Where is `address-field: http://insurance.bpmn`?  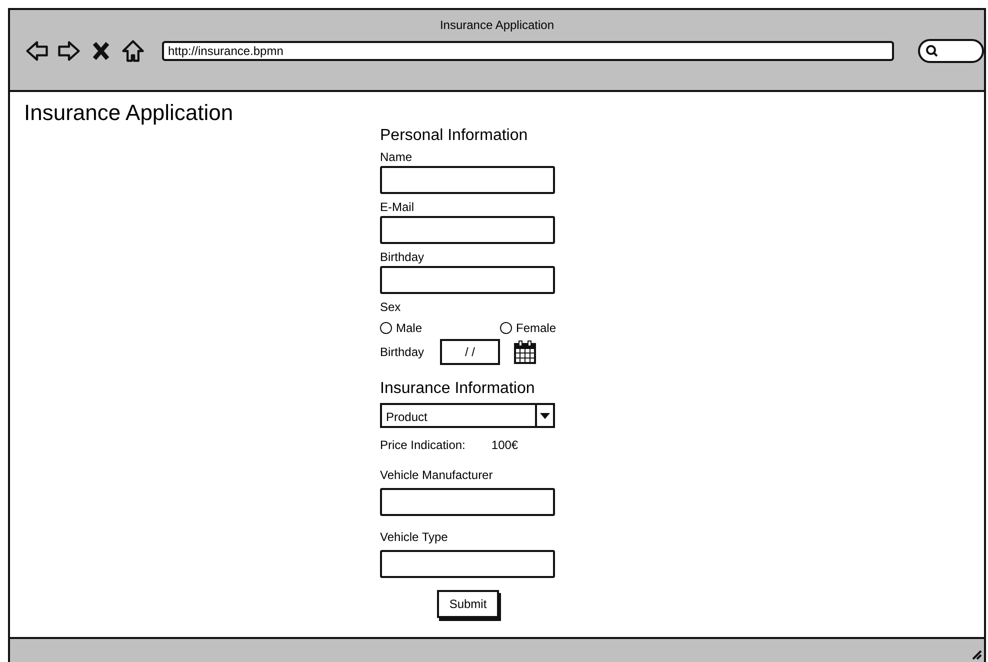
address-field: http://insurance.bpmn is located at coordinates (528, 51).